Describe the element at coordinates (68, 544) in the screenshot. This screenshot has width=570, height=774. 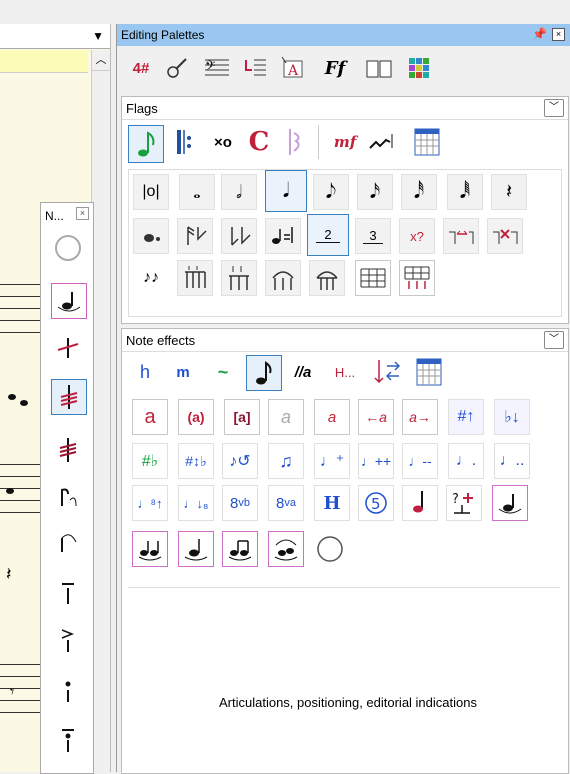
I see `note-arrow-curve-icon` at that location.